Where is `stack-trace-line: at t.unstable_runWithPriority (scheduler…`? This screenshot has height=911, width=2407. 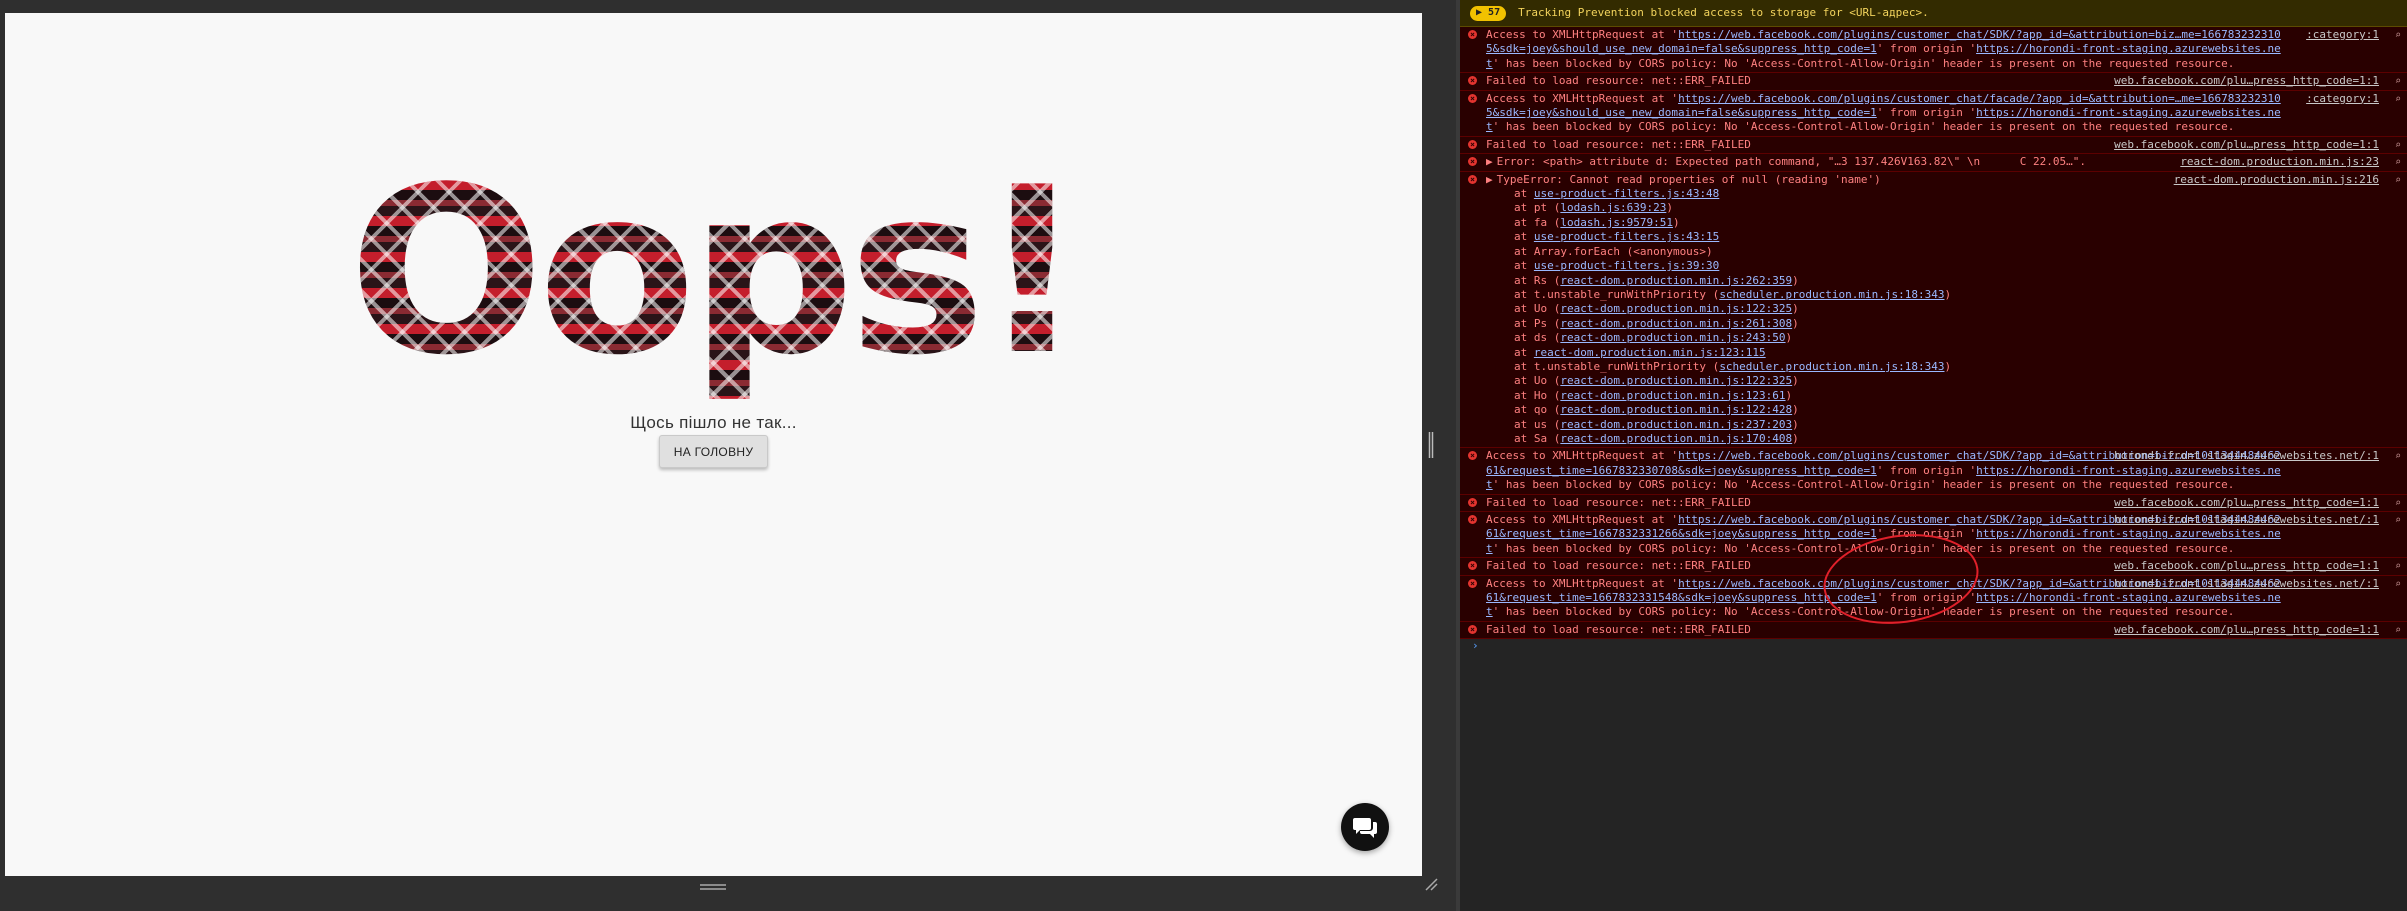
stack-trace-line: at t.unstable_runWithPriority (scheduler… is located at coordinates (1886, 367).